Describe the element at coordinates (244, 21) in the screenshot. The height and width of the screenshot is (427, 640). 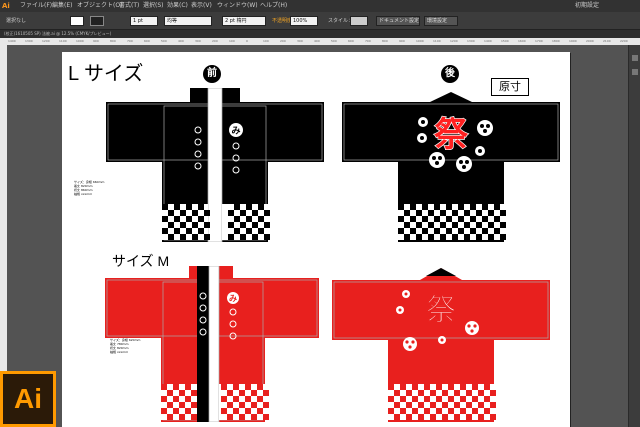
I see `brush-select: 2 pt 楕円` at that location.